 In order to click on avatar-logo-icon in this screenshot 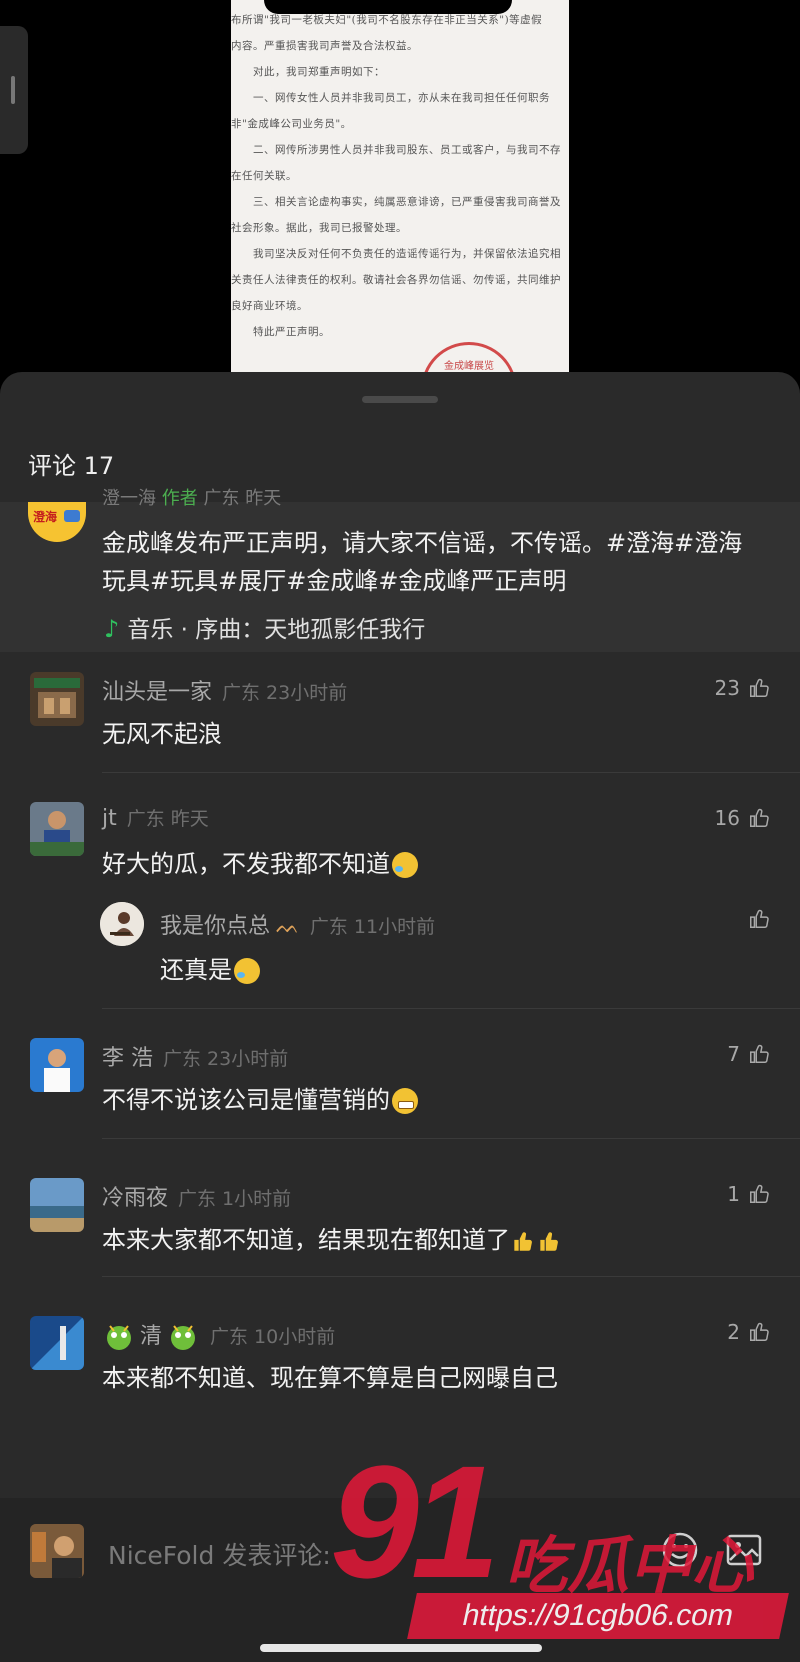, I will do `click(72, 516)`.